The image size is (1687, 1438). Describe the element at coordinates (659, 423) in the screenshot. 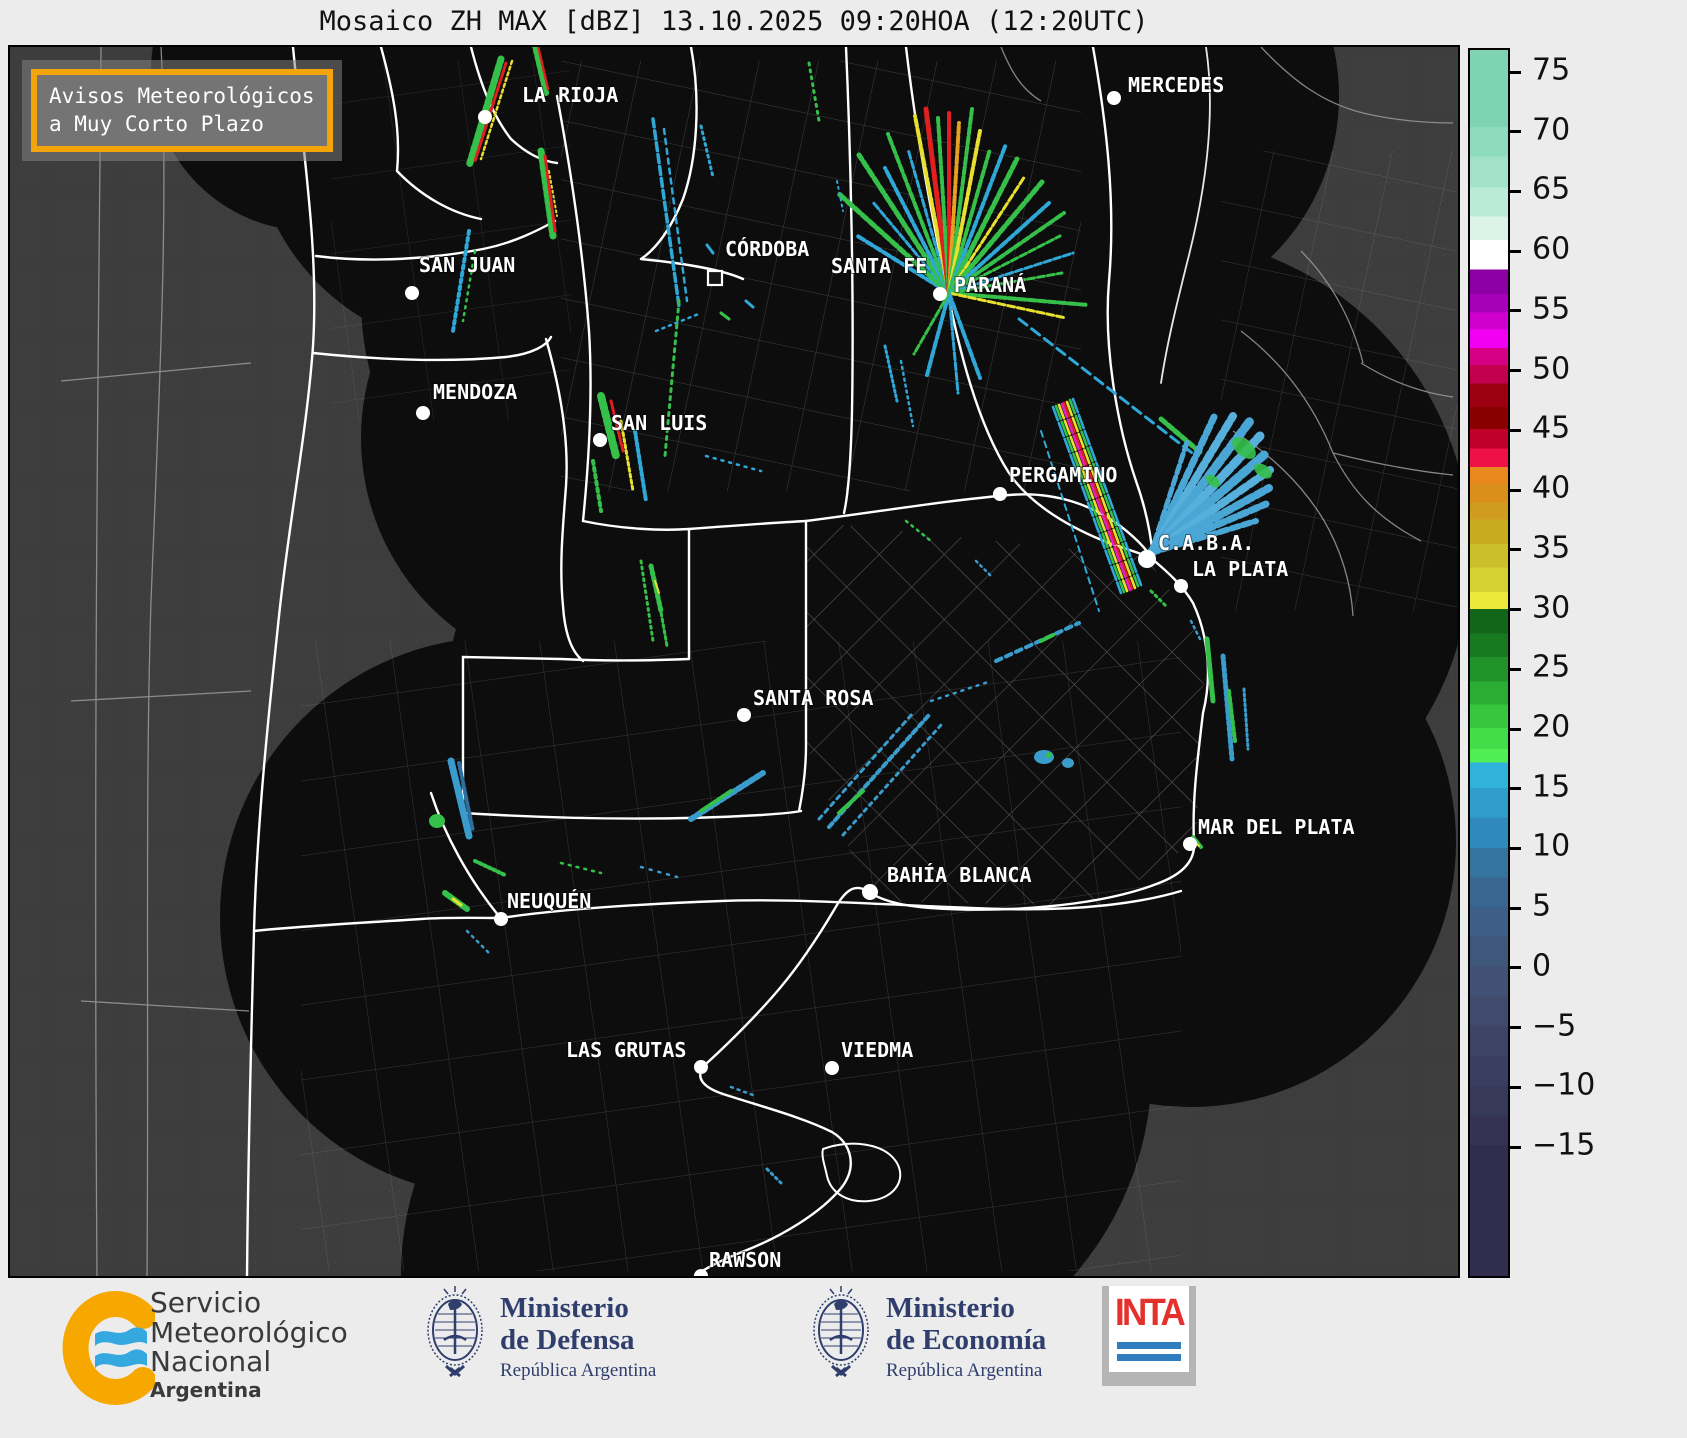

I see `city-label: SAN LUIS` at that location.